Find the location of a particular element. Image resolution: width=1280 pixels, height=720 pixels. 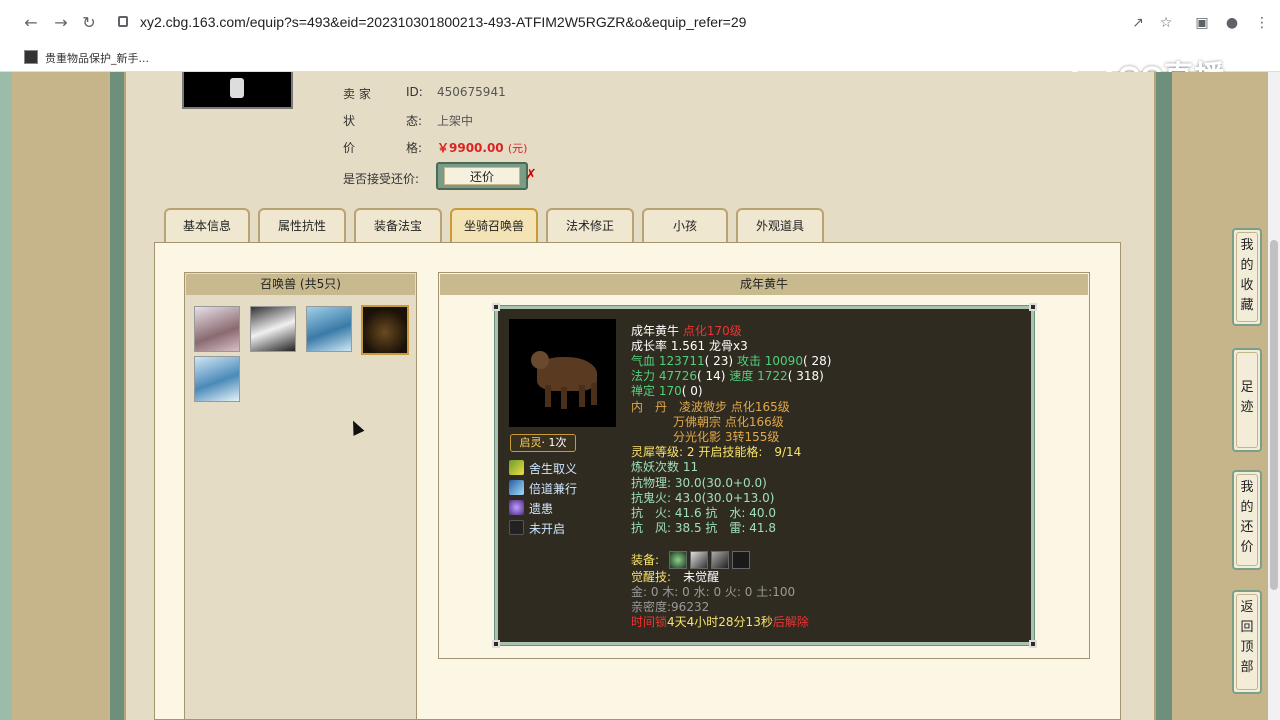

tab-child: 小孩 is located at coordinates (685, 225).